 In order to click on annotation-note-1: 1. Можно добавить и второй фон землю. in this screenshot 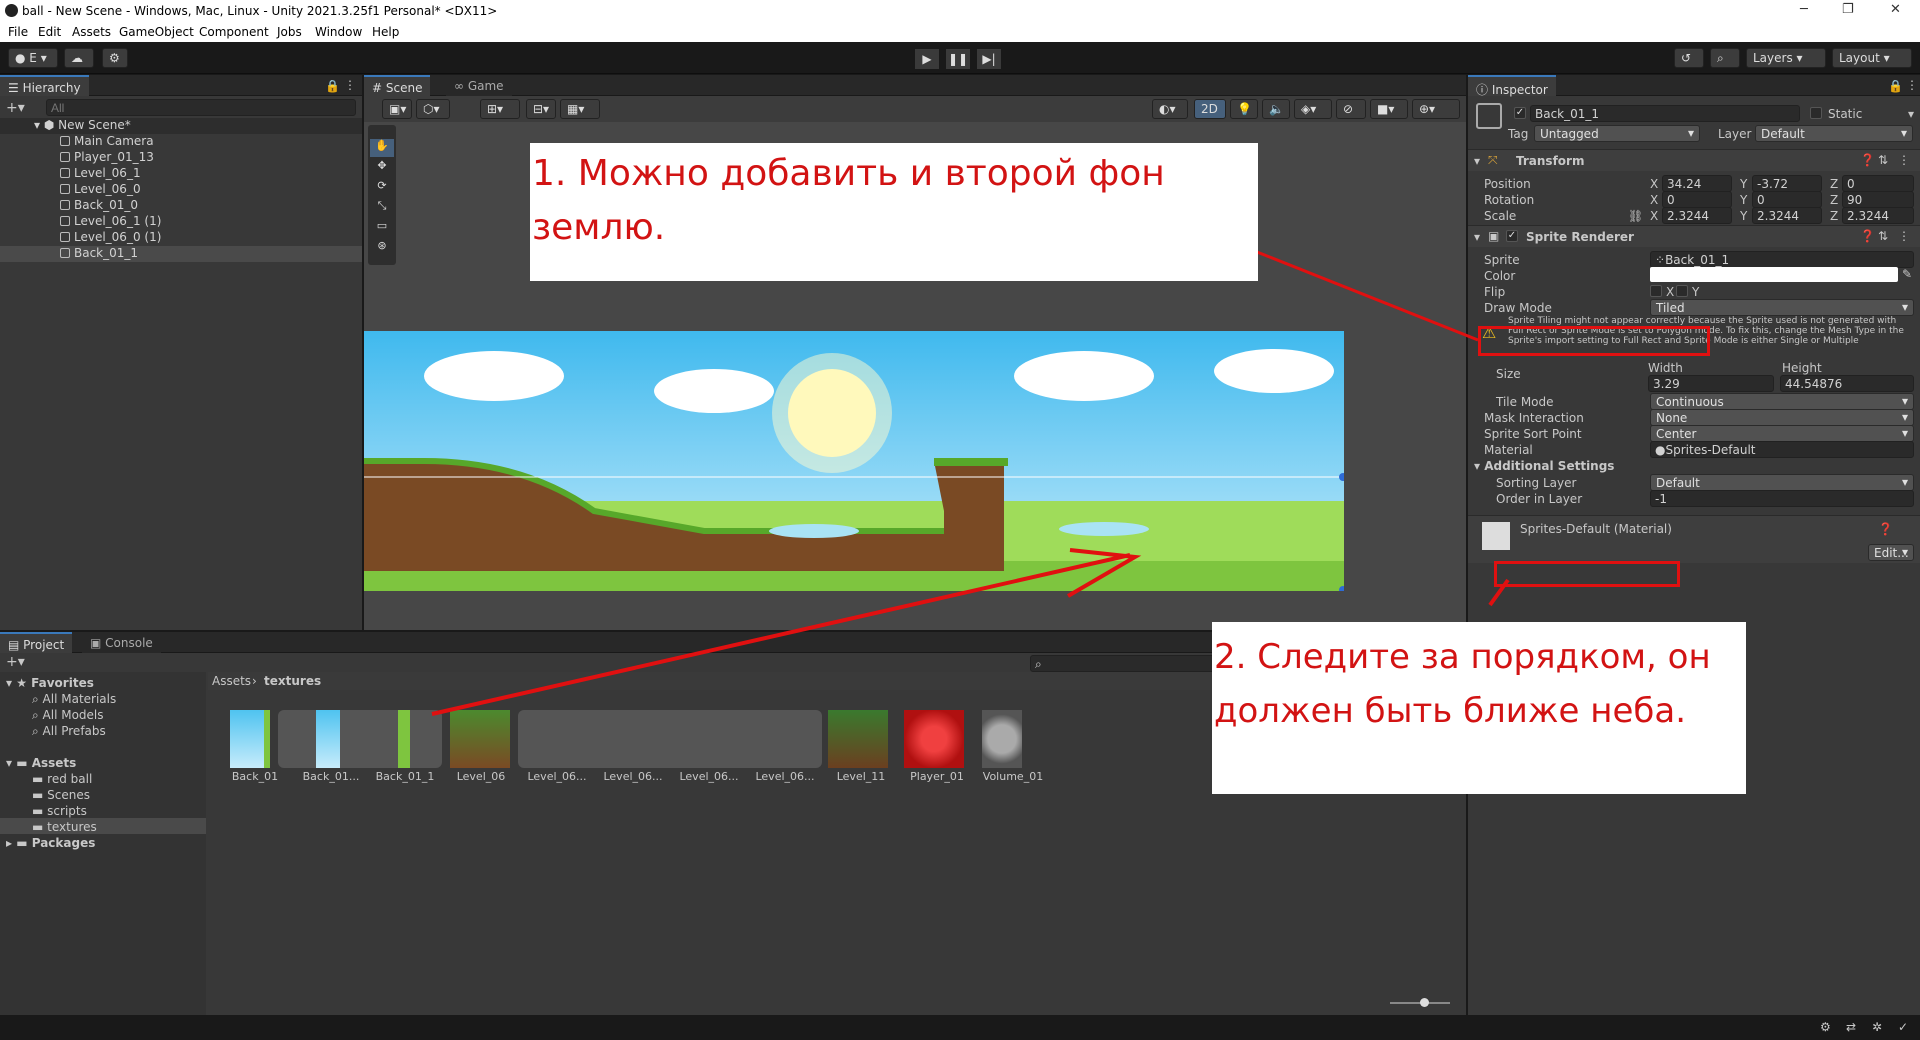, I will do `click(894, 212)`.